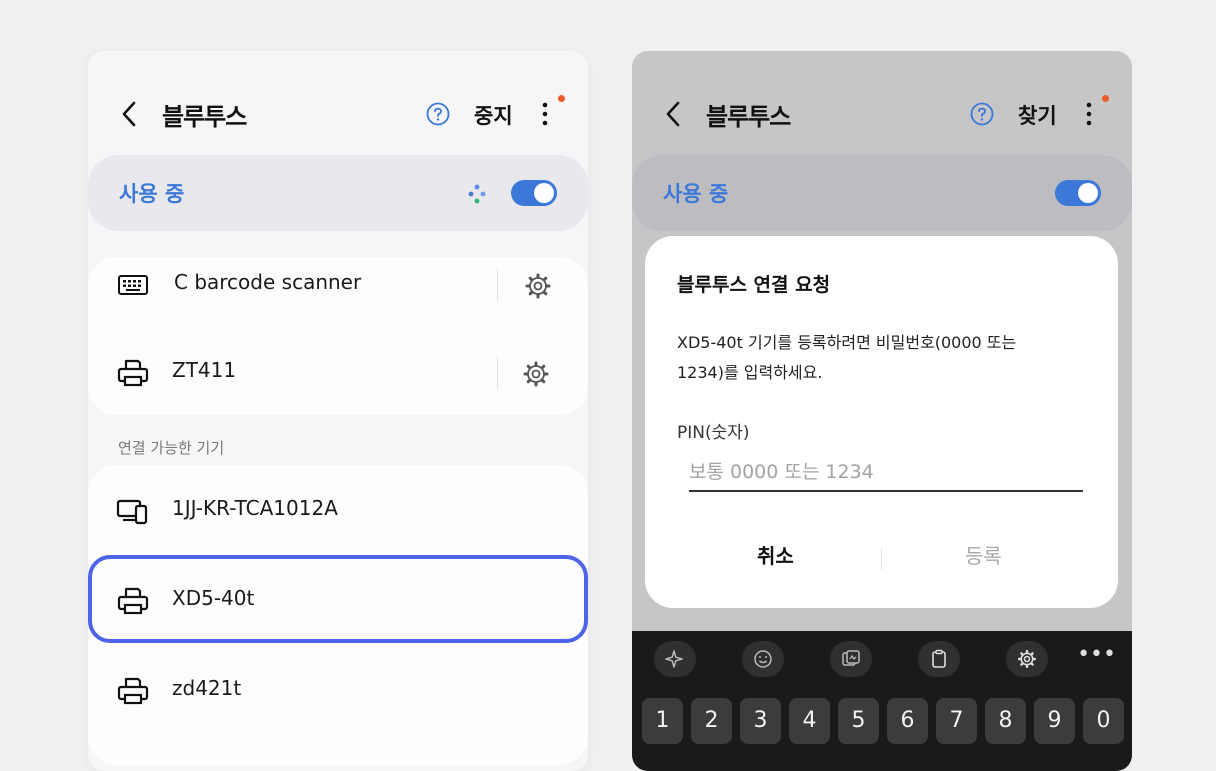 The width and height of the screenshot is (1216, 771). Describe the element at coordinates (881, 559) in the screenshot. I see `button-divider` at that location.